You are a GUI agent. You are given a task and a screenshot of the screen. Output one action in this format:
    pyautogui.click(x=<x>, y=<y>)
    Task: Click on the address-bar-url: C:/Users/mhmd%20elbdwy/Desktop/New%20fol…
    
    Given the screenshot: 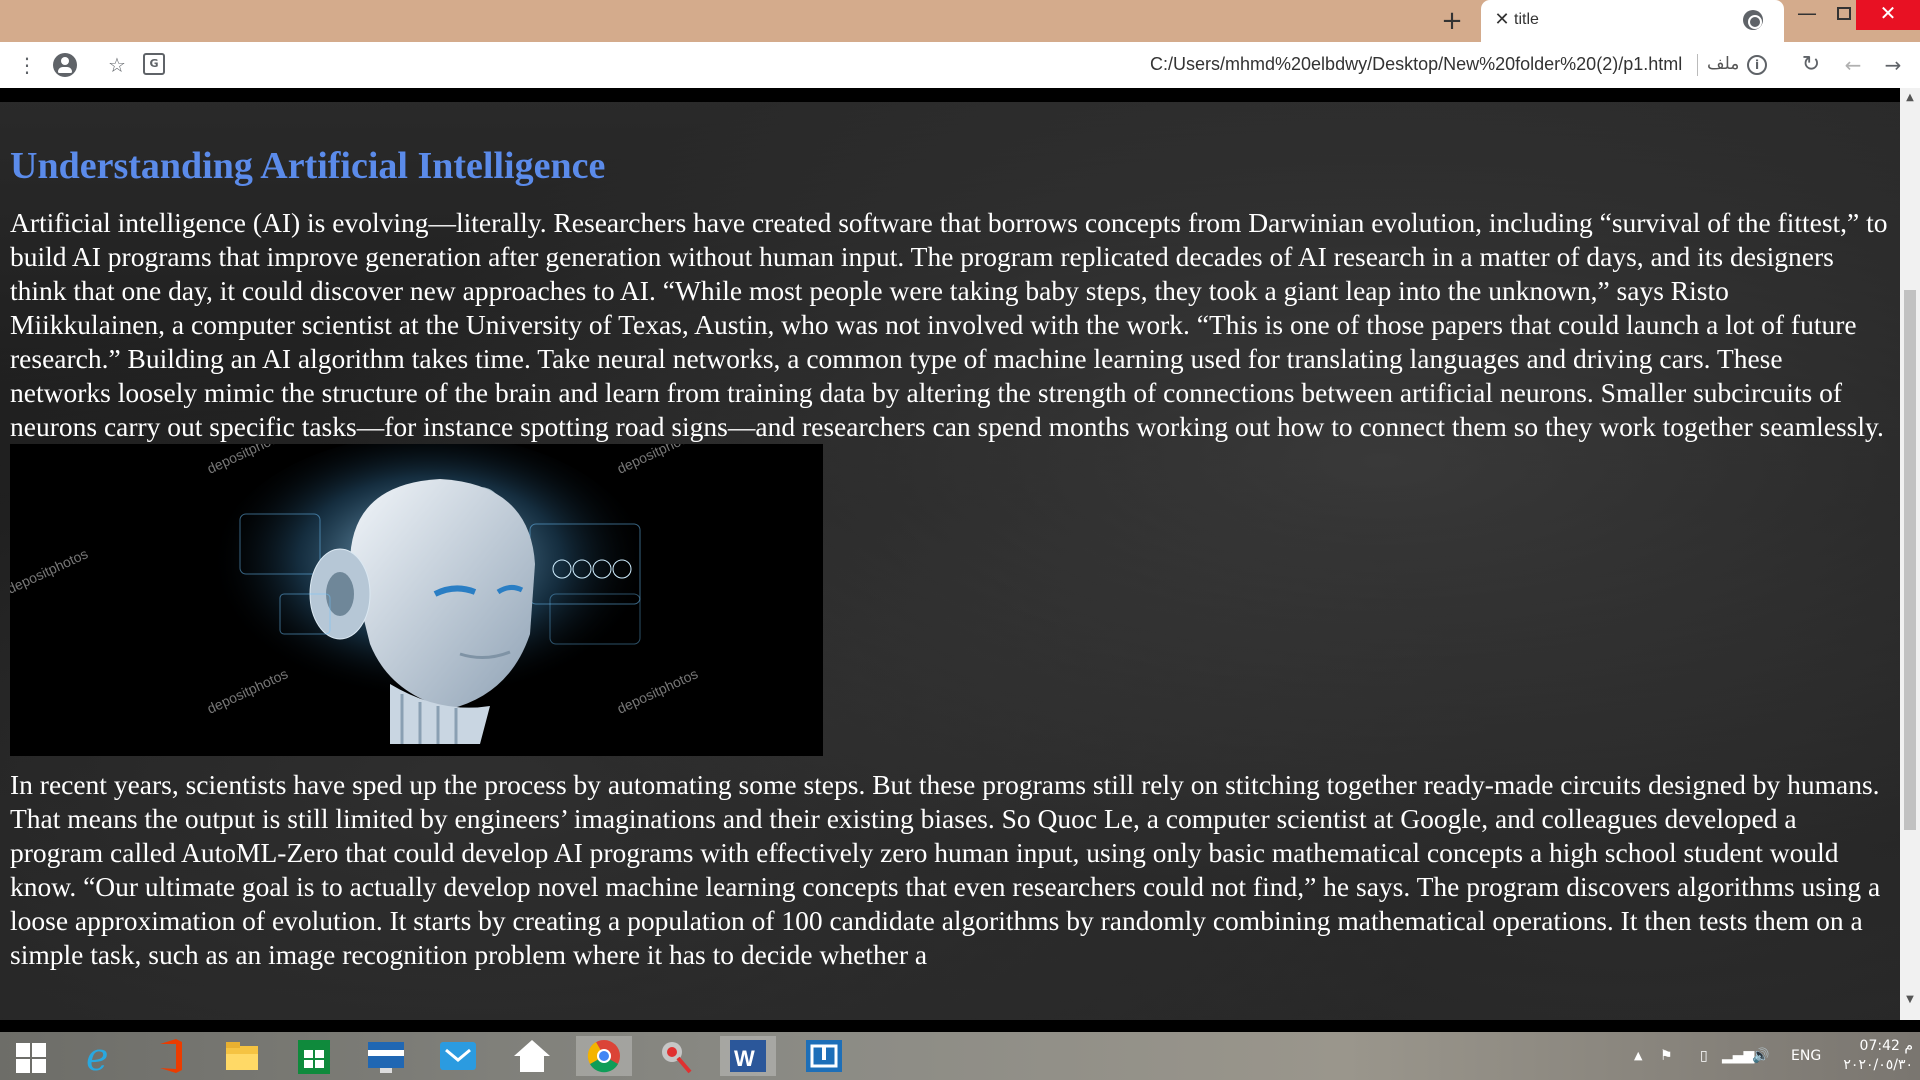 What is the action you would take?
    pyautogui.click(x=1416, y=64)
    